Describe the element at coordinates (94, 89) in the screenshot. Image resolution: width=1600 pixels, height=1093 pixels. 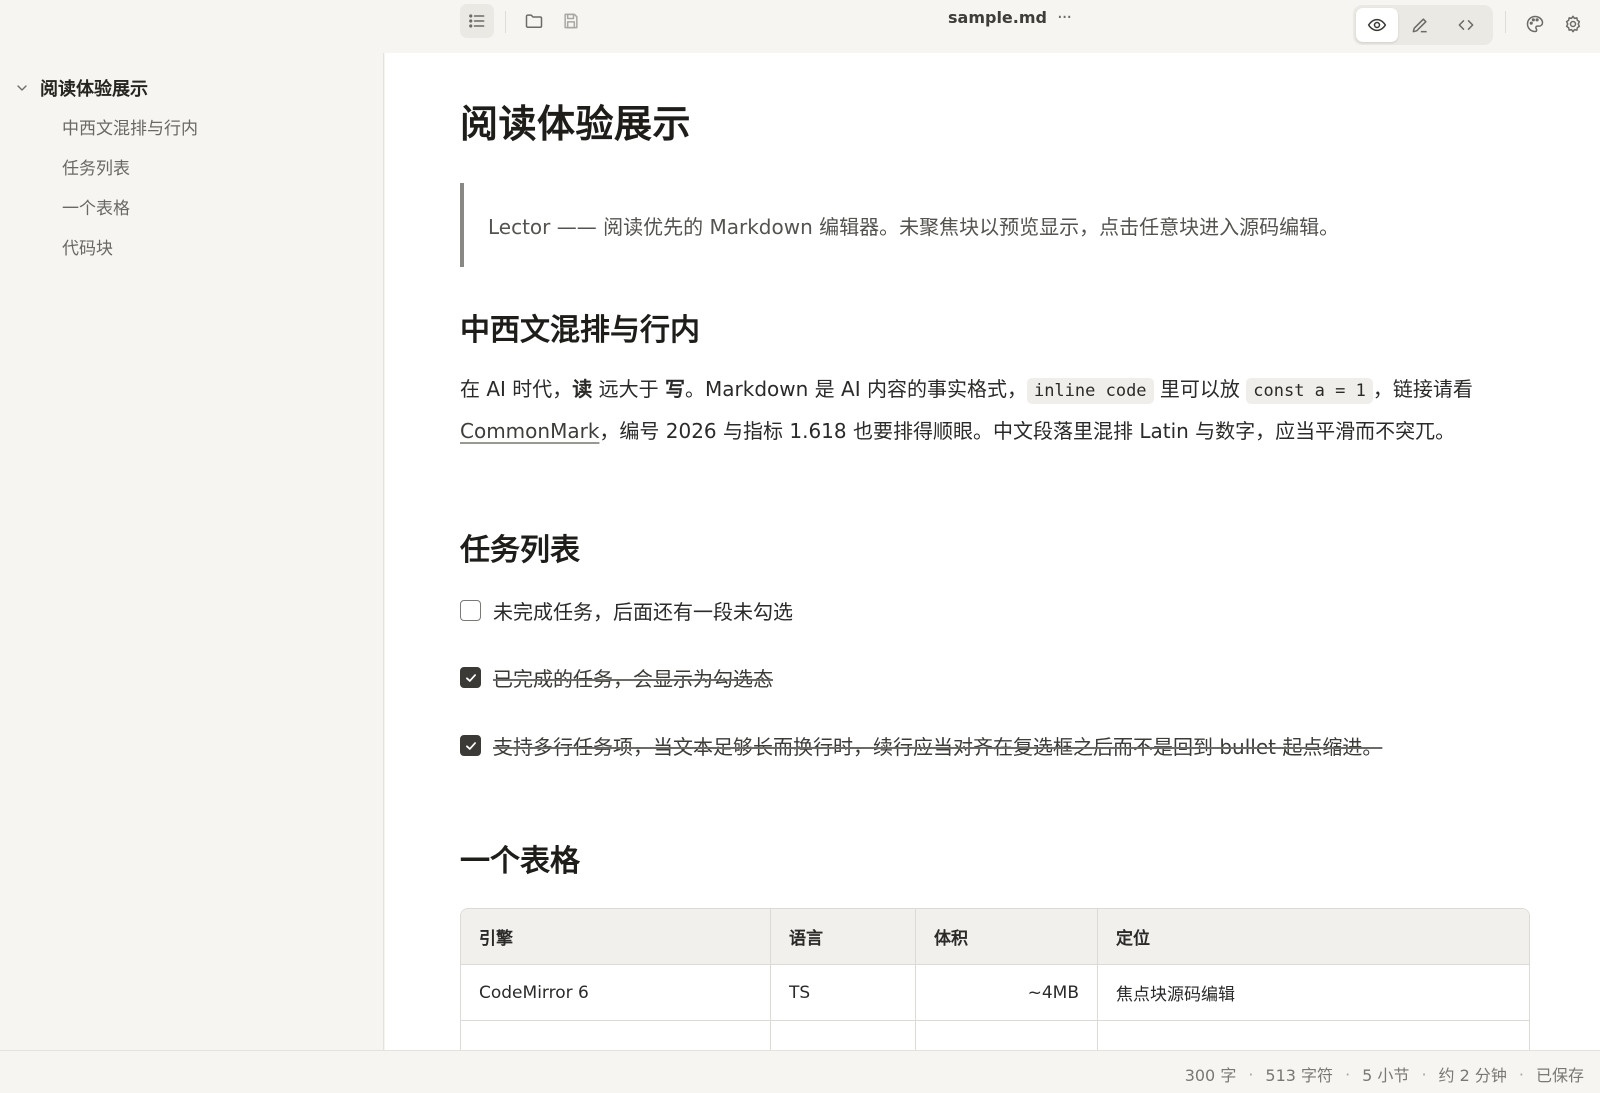
I see `outline-root-label: 阅读体验展示` at that location.